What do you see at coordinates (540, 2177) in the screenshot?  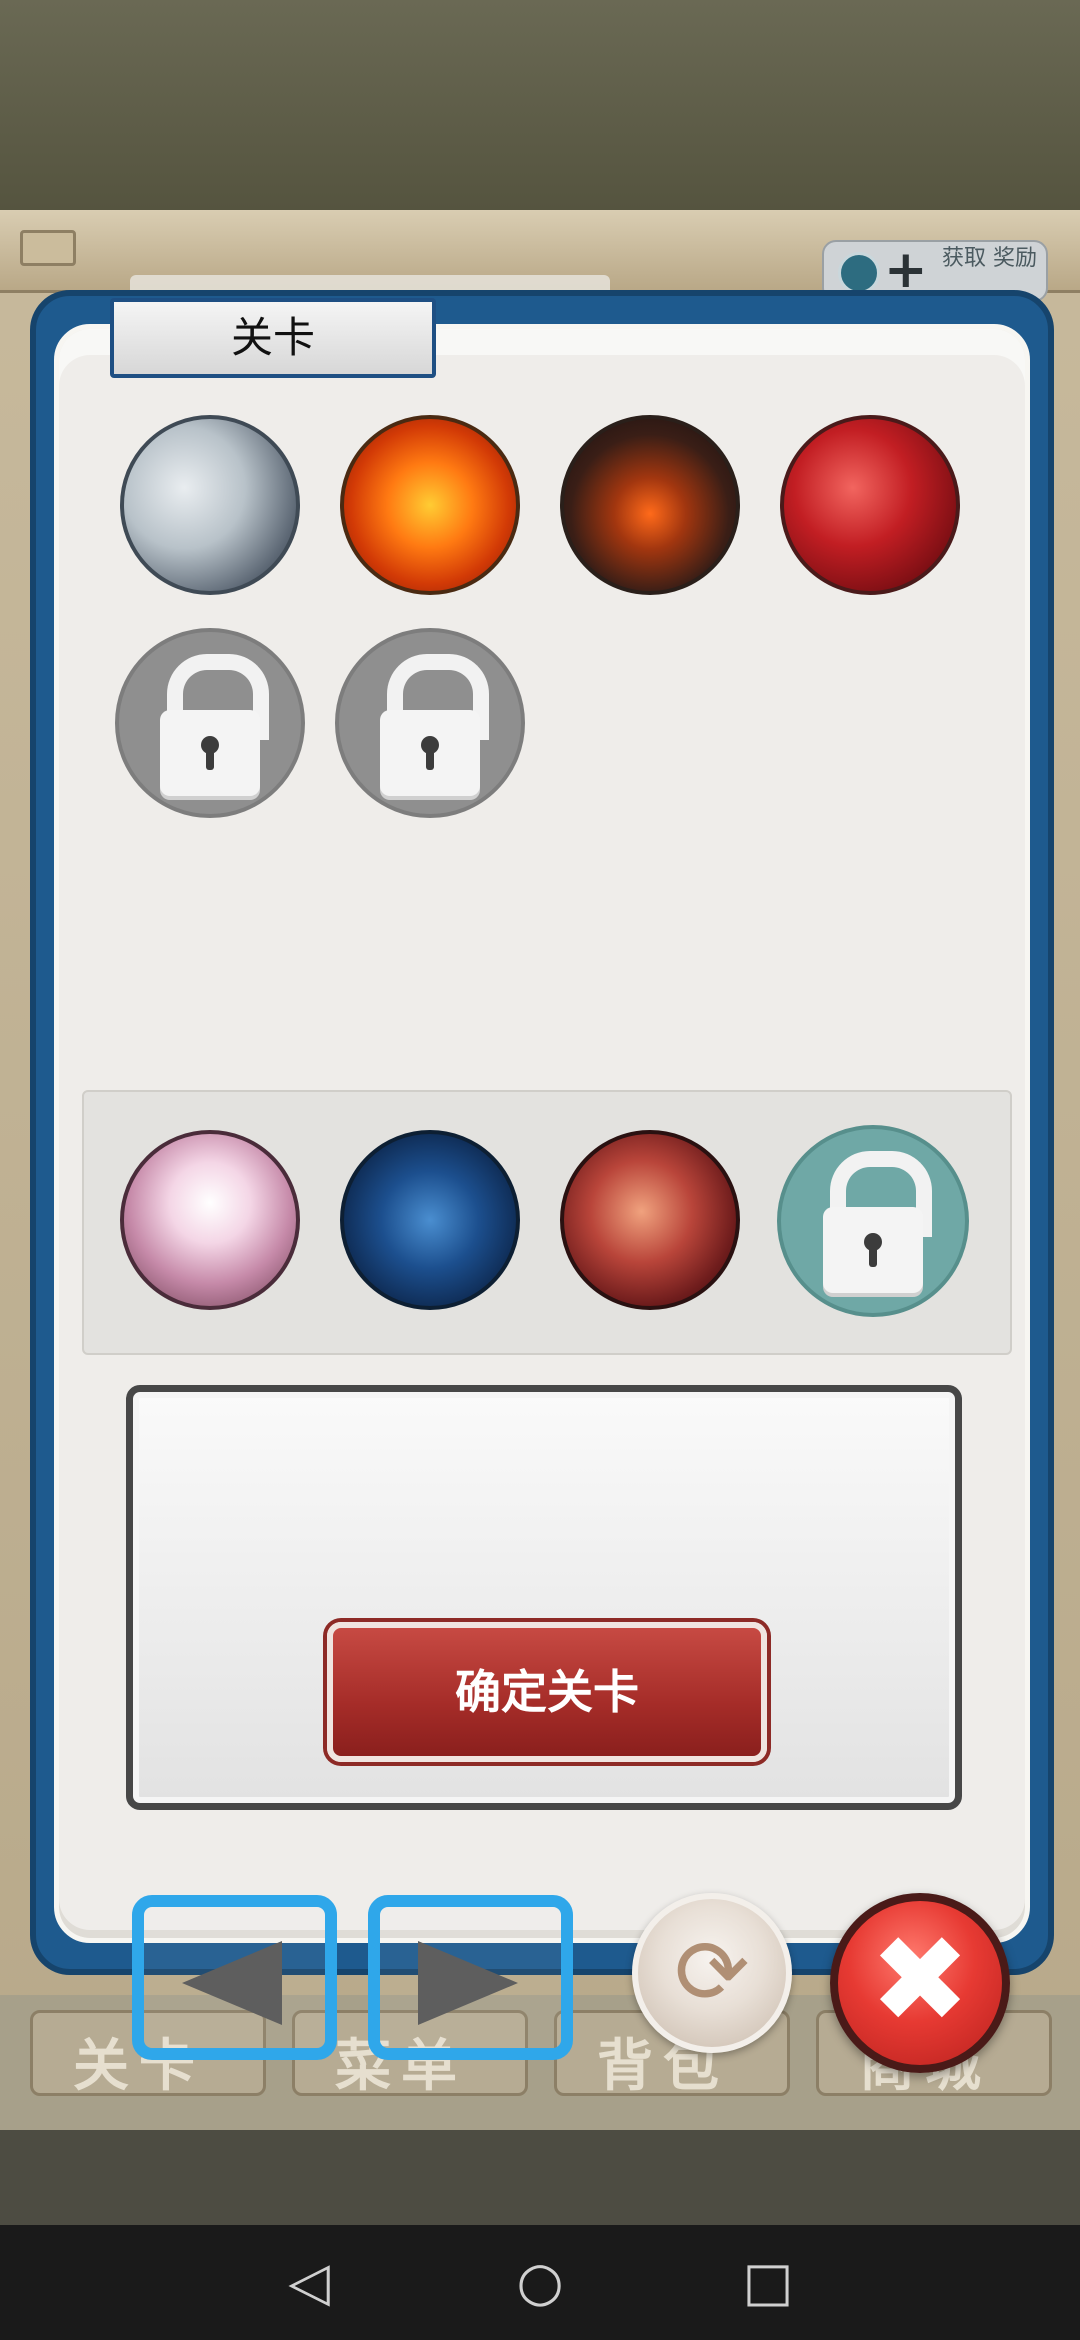 I see `lower-dark-strip` at bounding box center [540, 2177].